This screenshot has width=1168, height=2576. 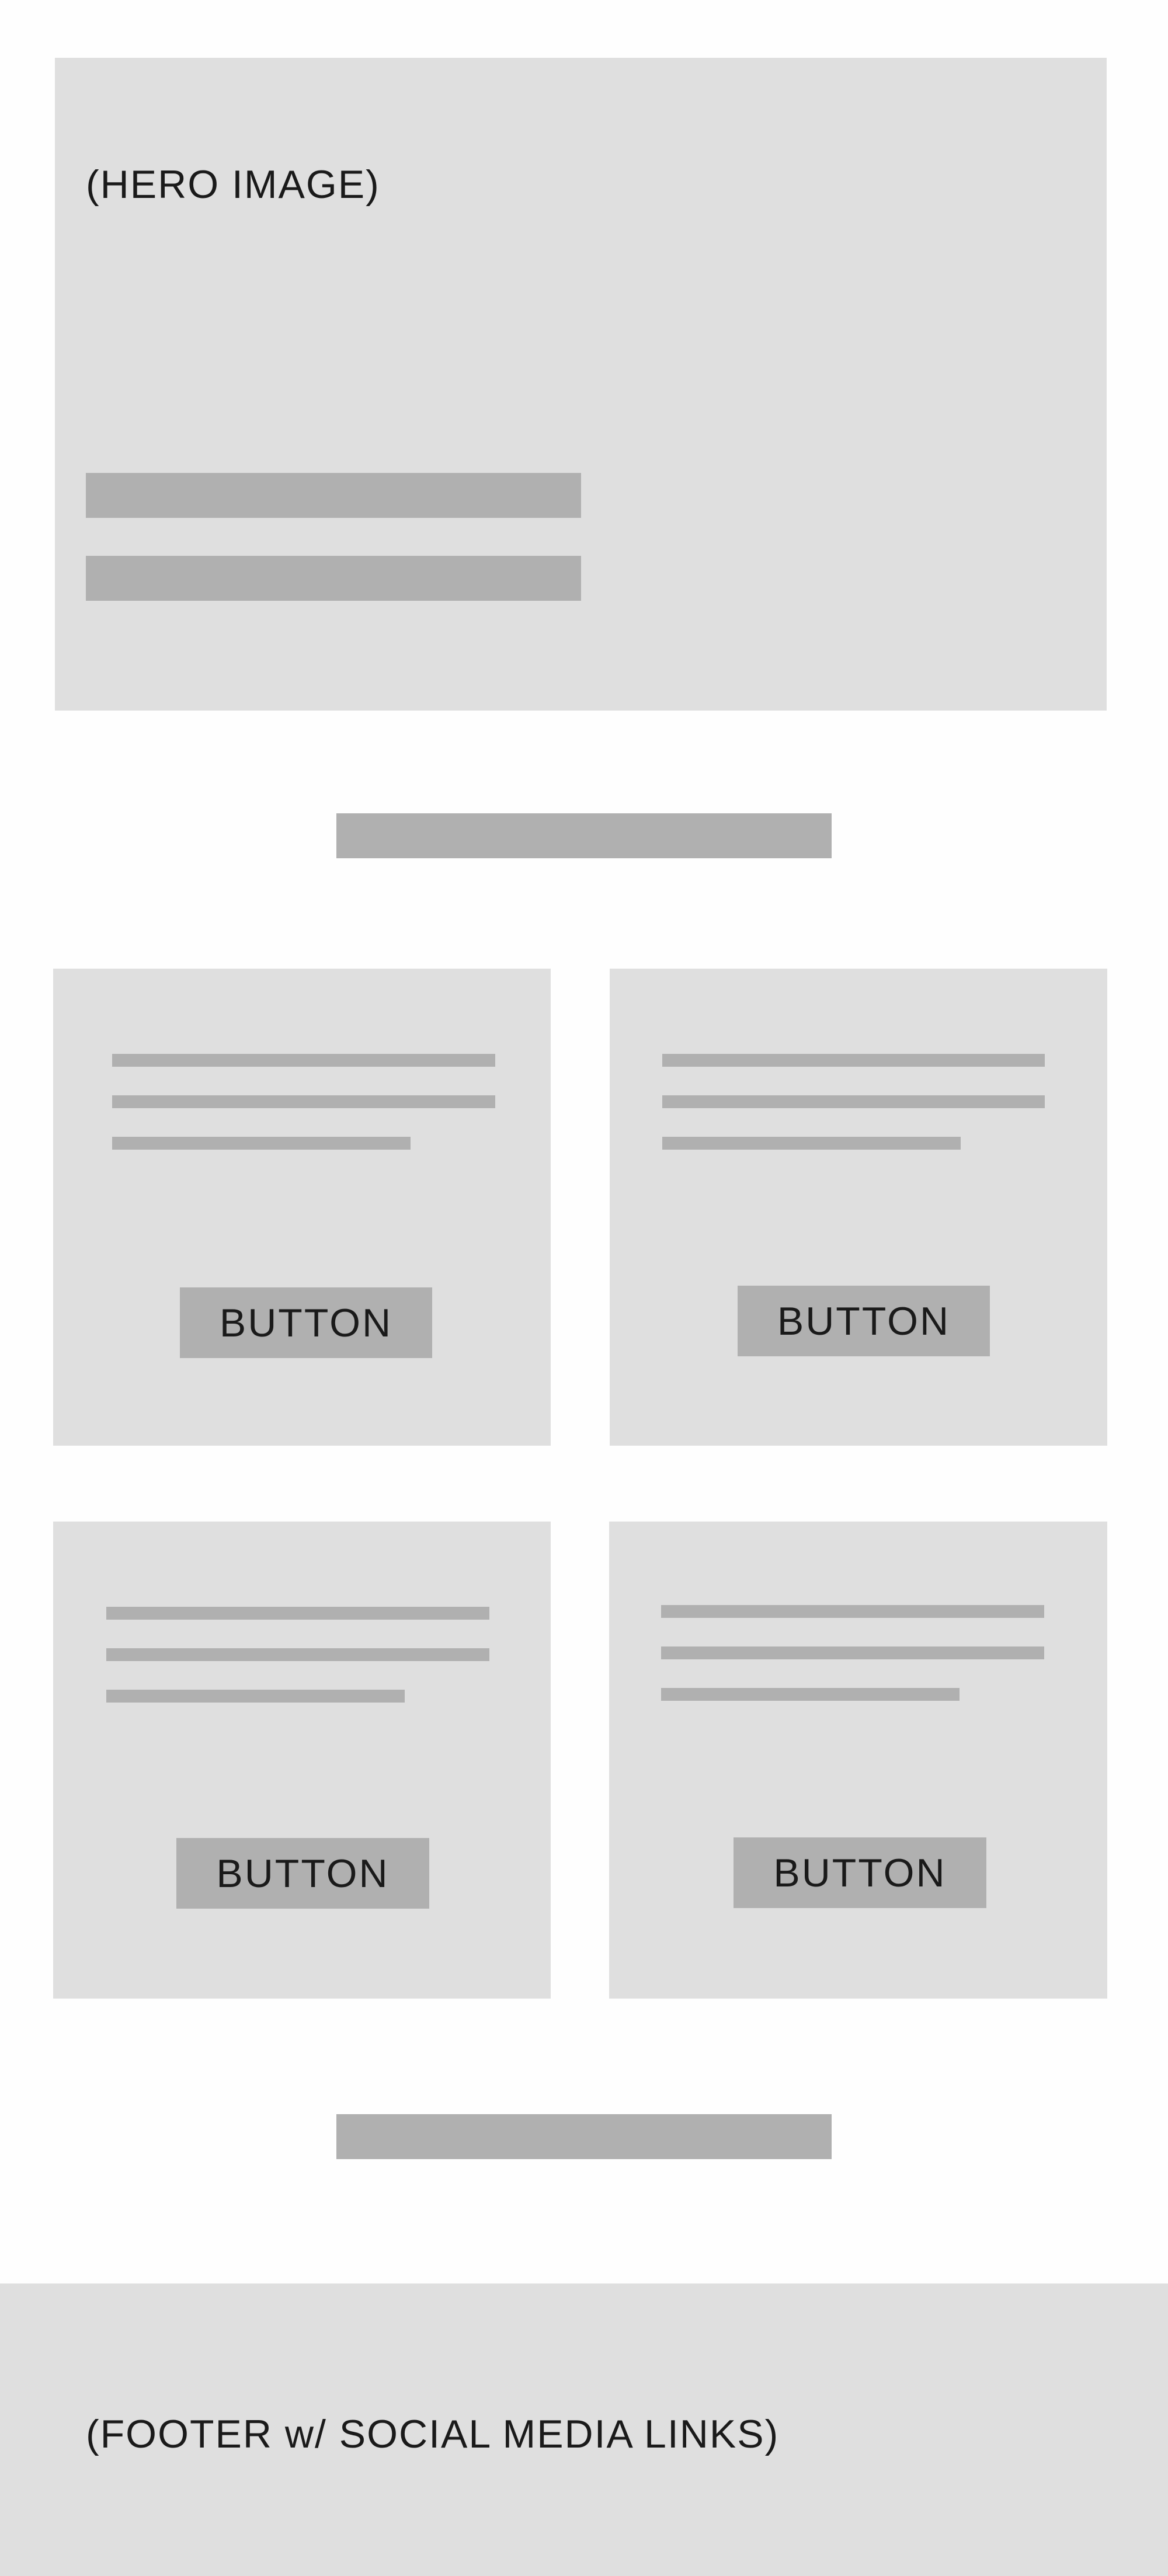 I want to click on hero-headline-placeholder, so click(x=333, y=495).